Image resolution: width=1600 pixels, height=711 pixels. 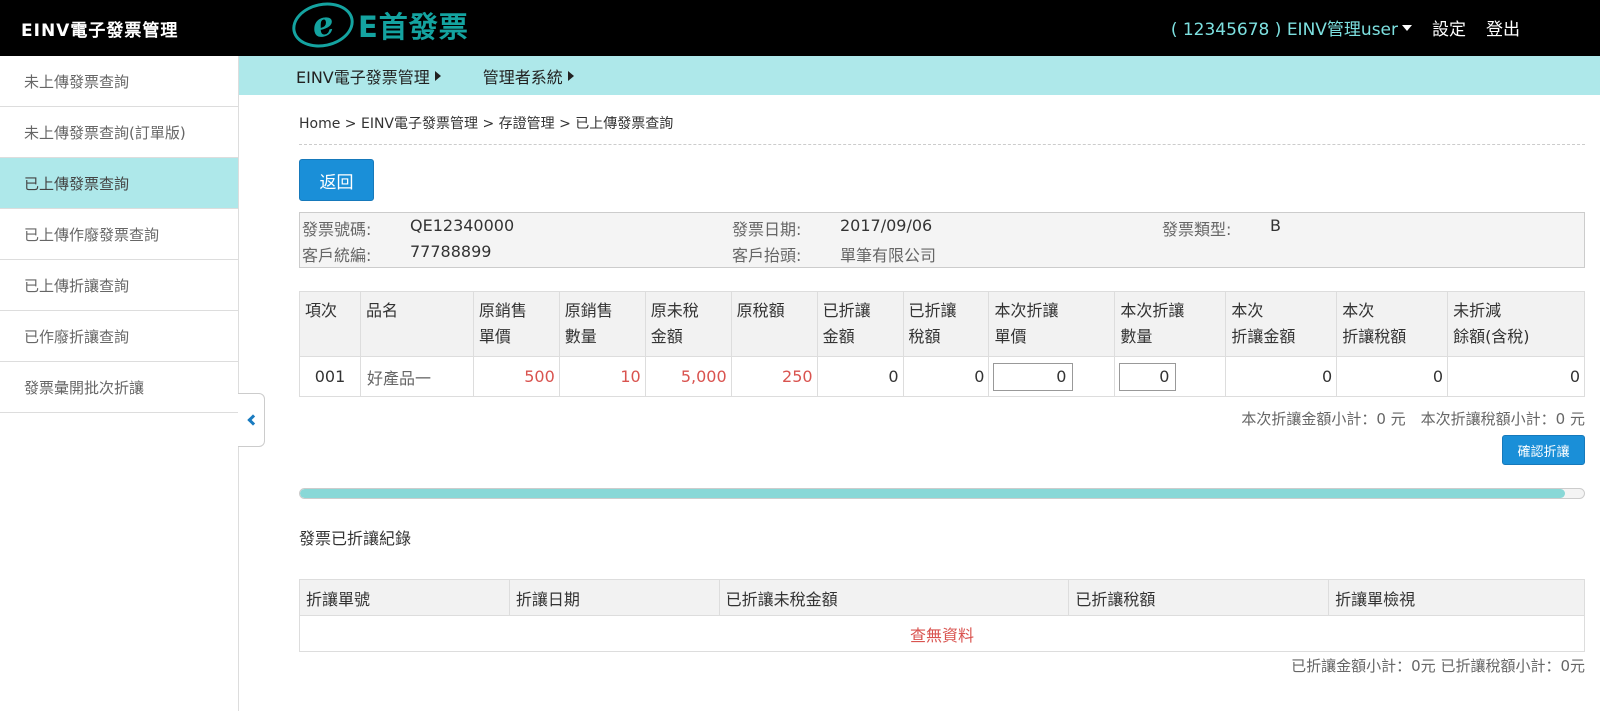 I want to click on cell-amount: 5,000, so click(x=688, y=376).